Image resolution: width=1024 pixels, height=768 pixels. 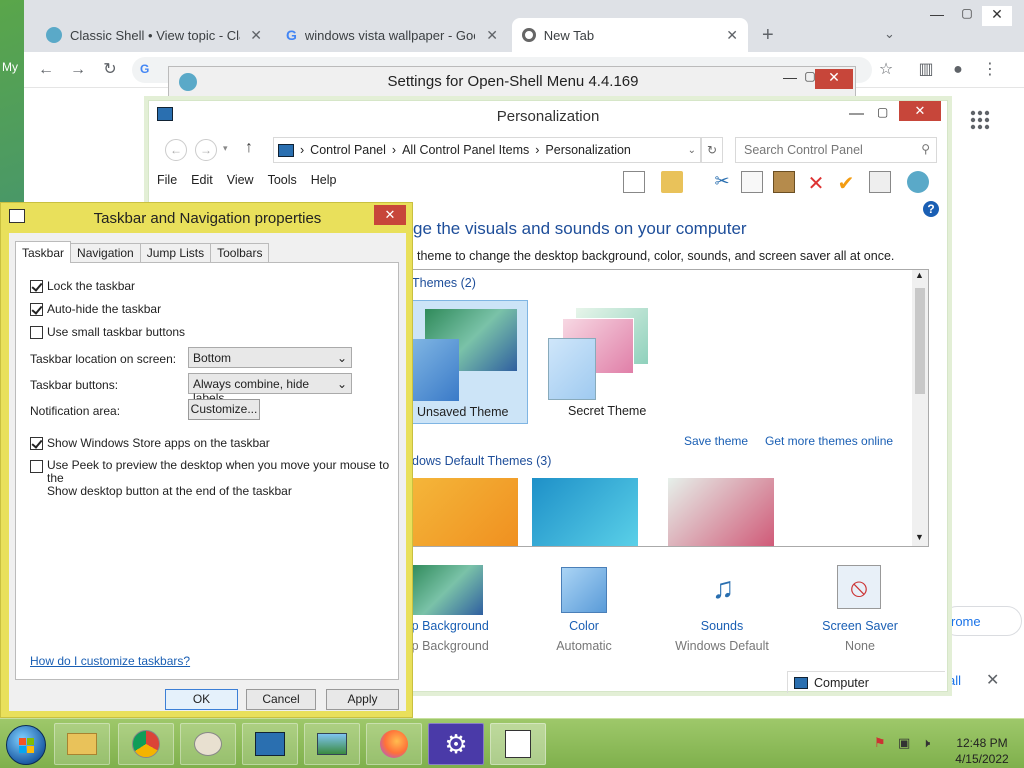 I want to click on delete-icon: ✕, so click(x=816, y=183).